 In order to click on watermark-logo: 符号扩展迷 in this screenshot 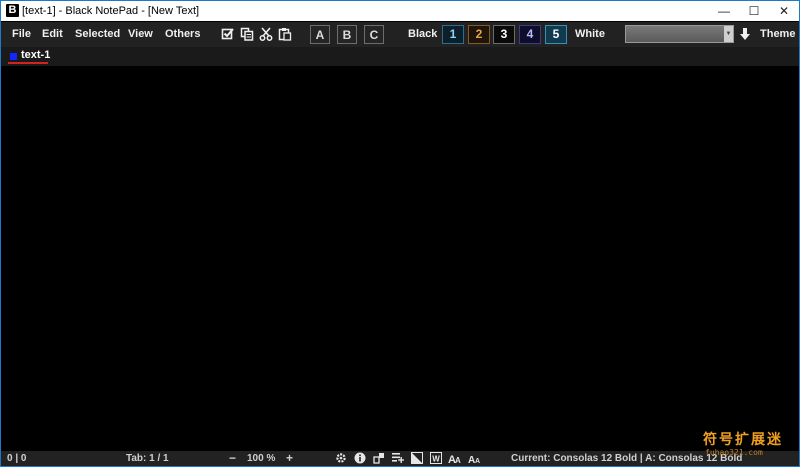, I will do `click(743, 440)`.